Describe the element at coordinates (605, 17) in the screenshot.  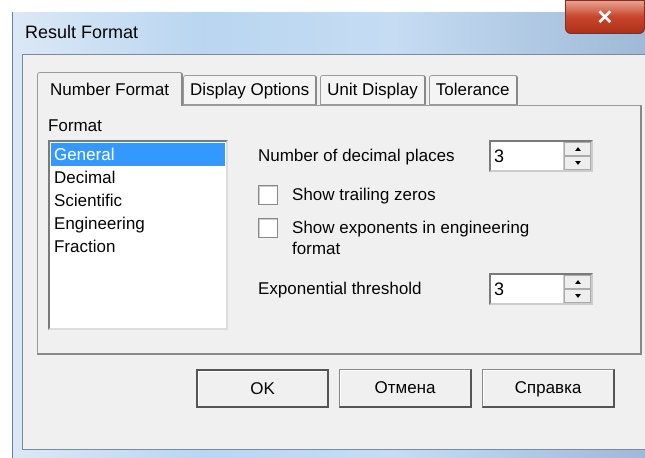
I see `close-button: ✕` at that location.